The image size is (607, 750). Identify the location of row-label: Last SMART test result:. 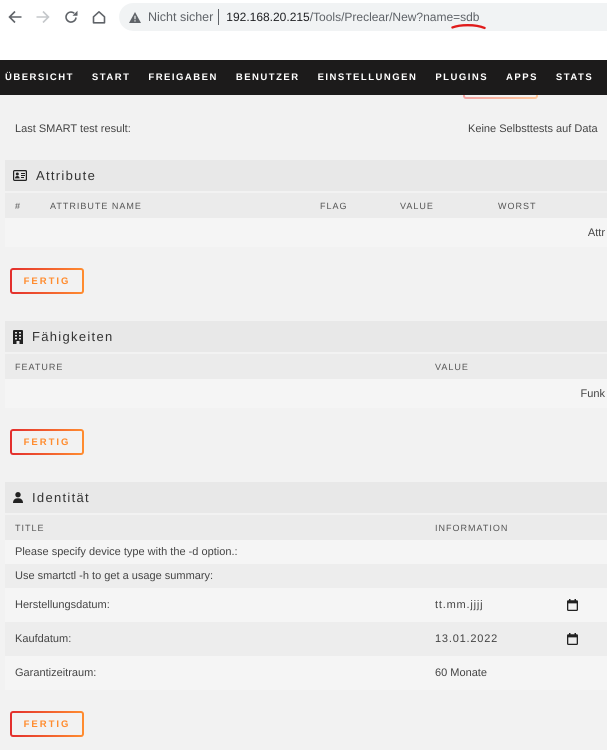
(73, 129).